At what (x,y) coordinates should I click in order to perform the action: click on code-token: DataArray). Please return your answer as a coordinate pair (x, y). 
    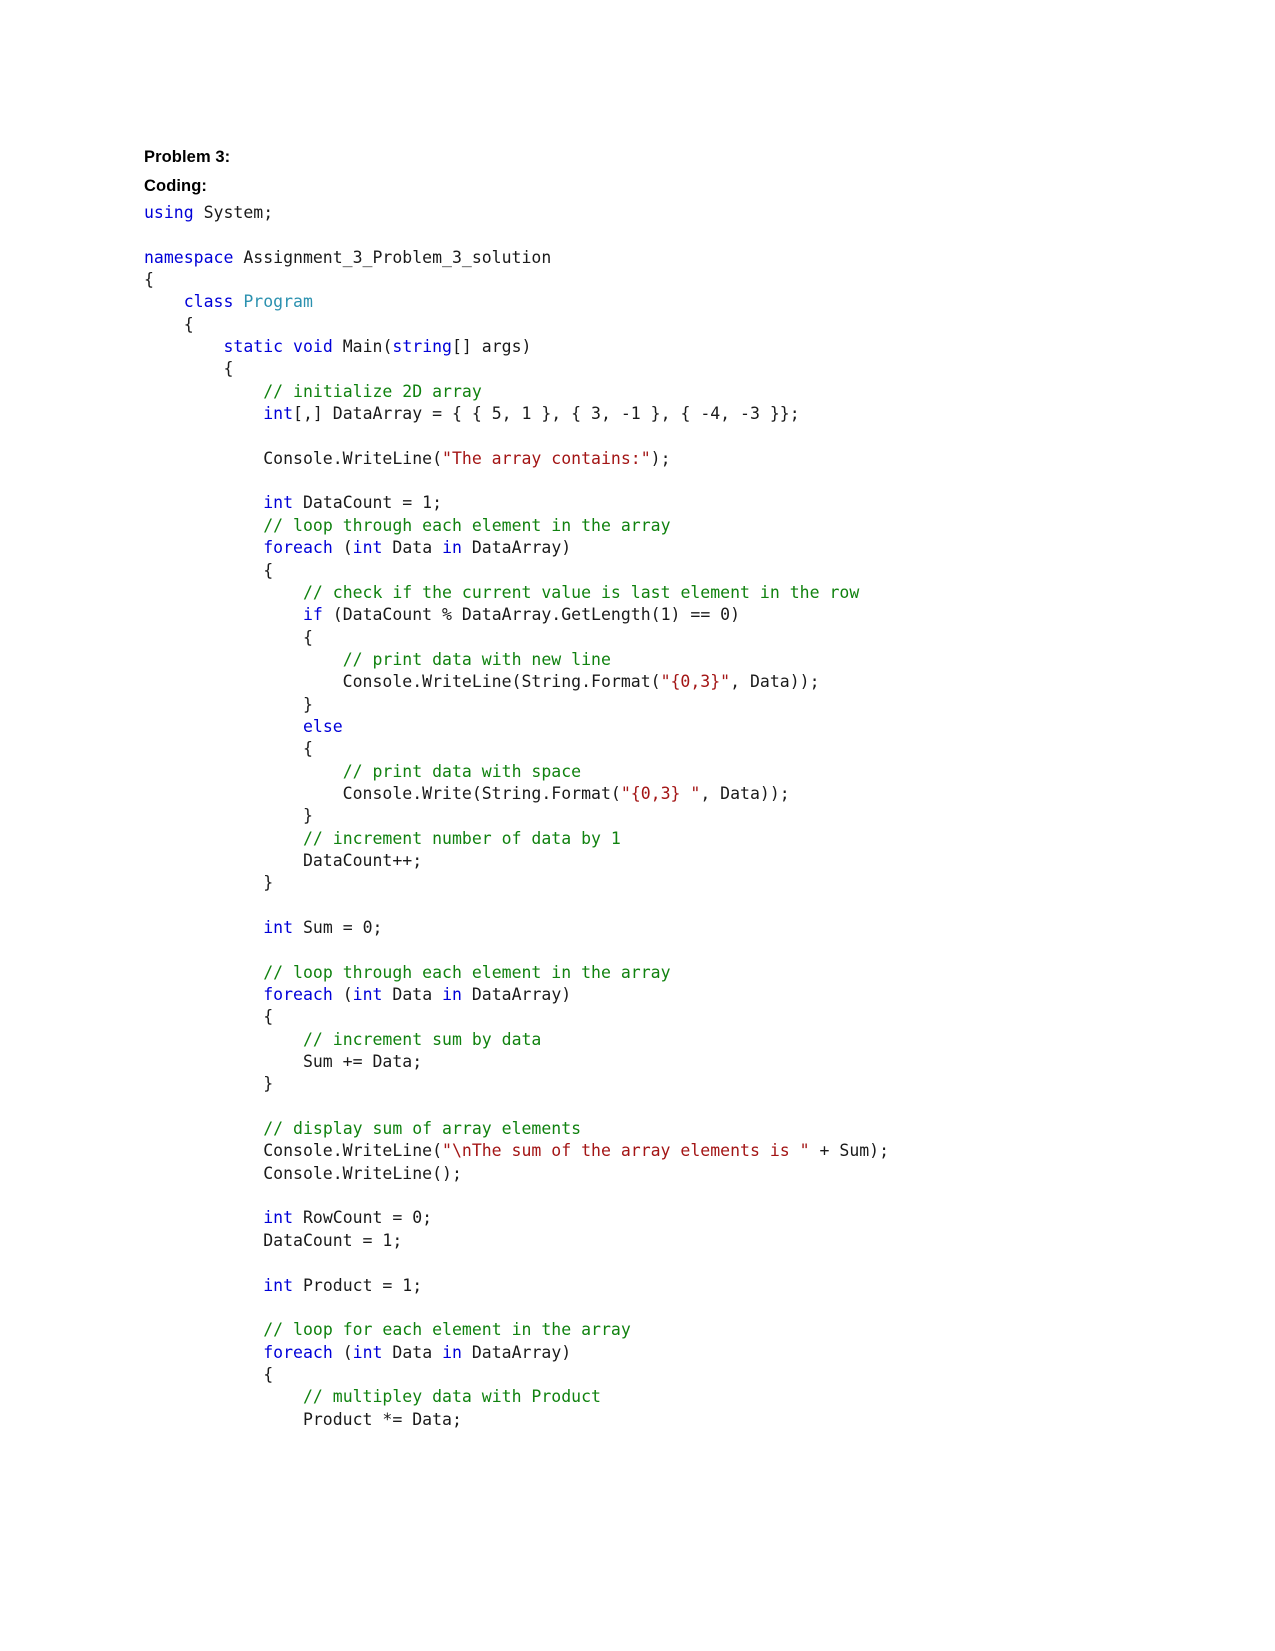
    Looking at the image, I should click on (516, 995).